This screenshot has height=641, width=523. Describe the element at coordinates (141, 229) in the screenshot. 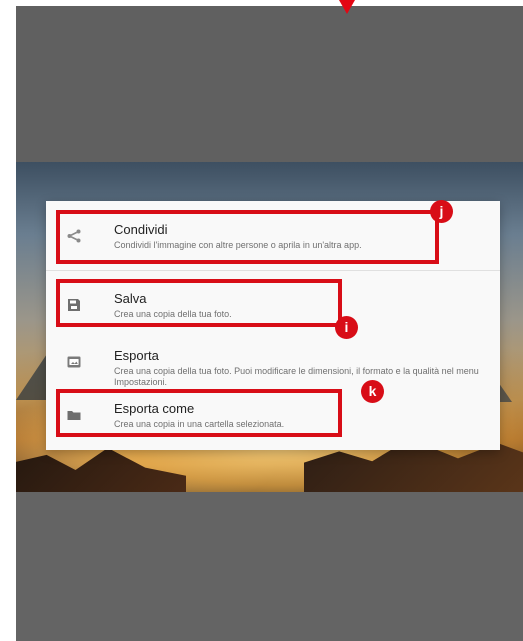

I see `menu-item-title: Condividi` at that location.